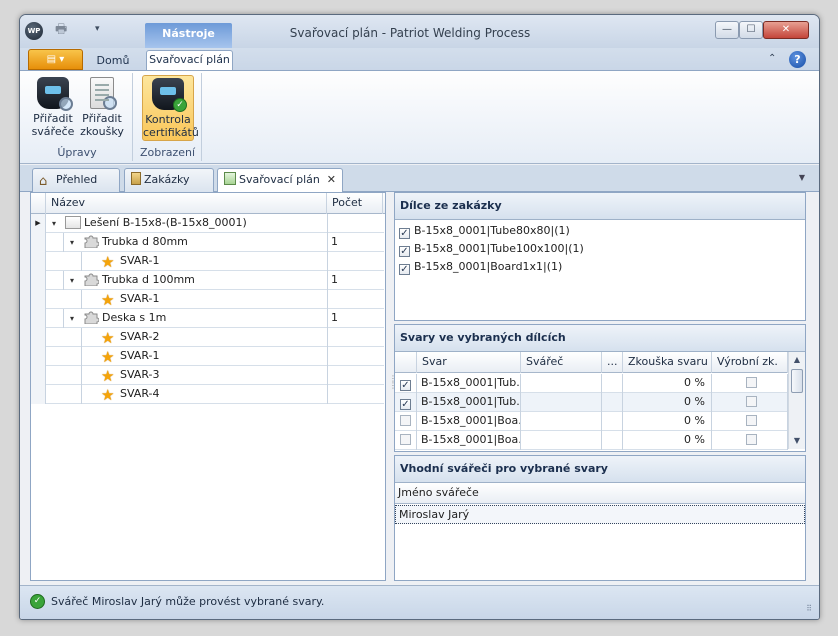  Describe the element at coordinates (600, 267) in the screenshot. I see `part-item: ✓ B-15x8_0001|Board1x1|(1)` at that location.